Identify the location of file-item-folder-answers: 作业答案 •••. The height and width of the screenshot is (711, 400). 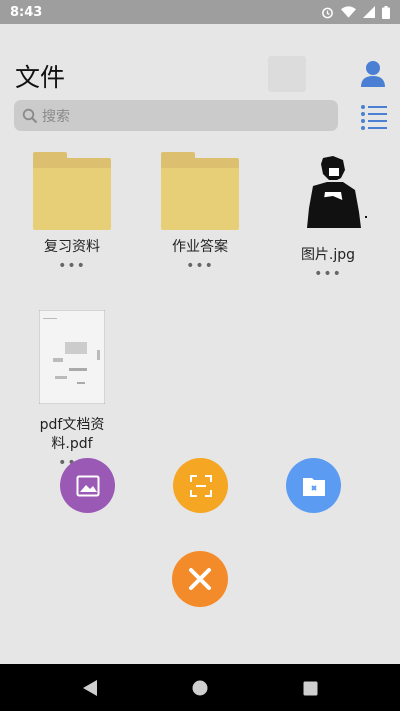
(200, 212).